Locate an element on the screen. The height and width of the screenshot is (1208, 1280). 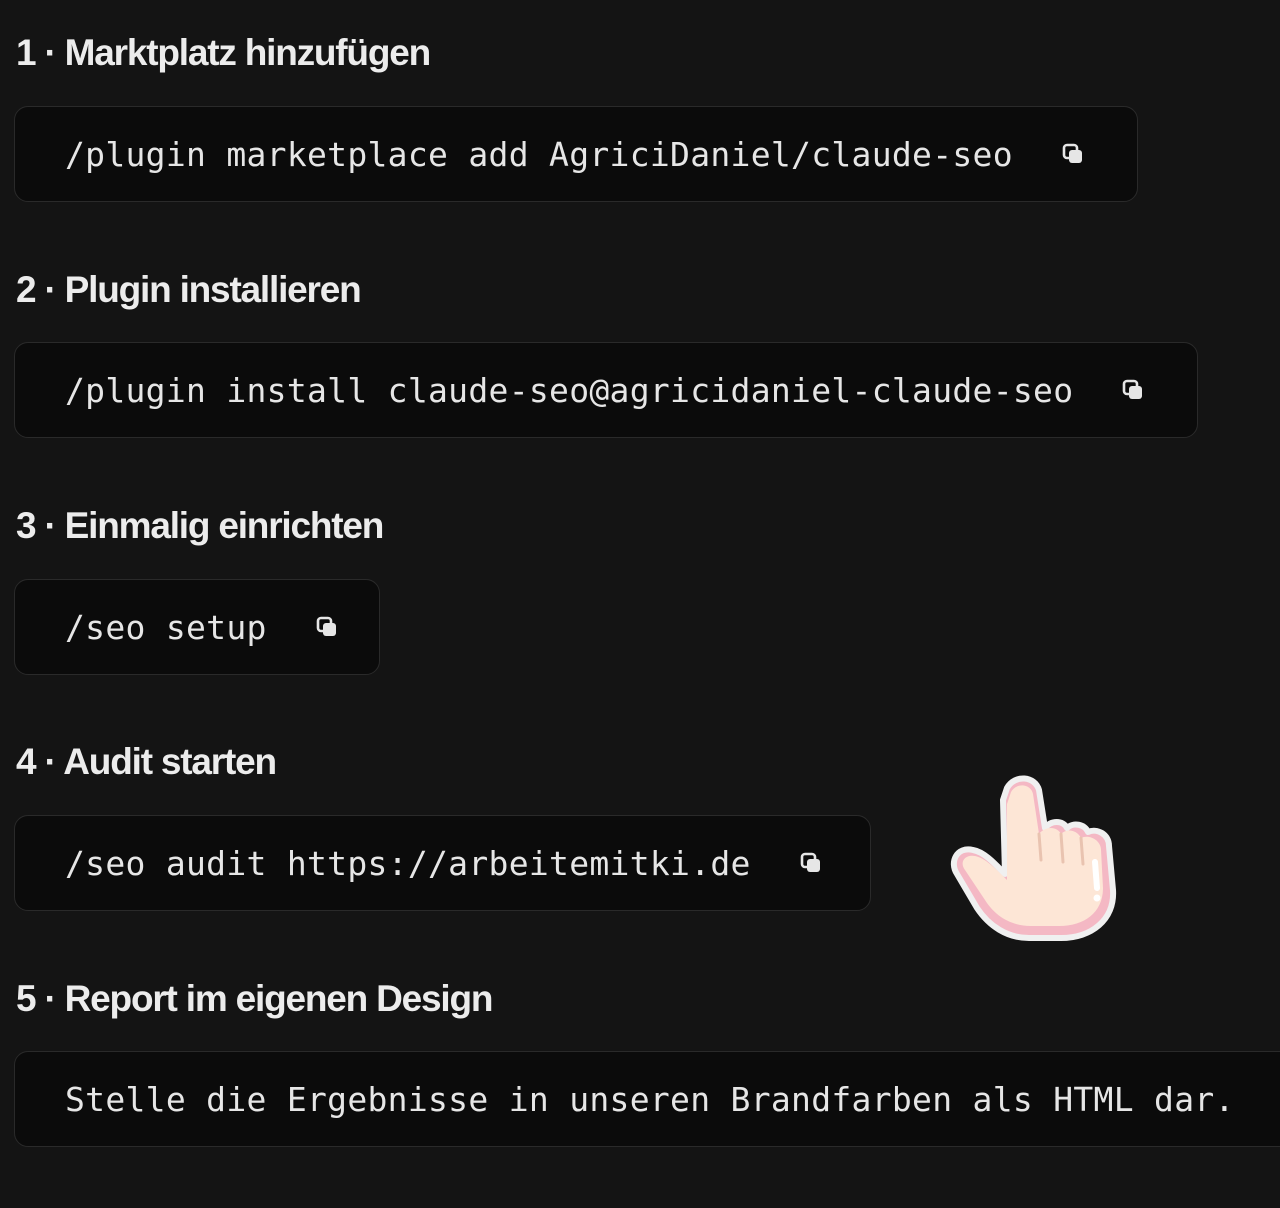
step-3-heading: 3 · Einmalig einrichten is located at coordinates (200, 525).